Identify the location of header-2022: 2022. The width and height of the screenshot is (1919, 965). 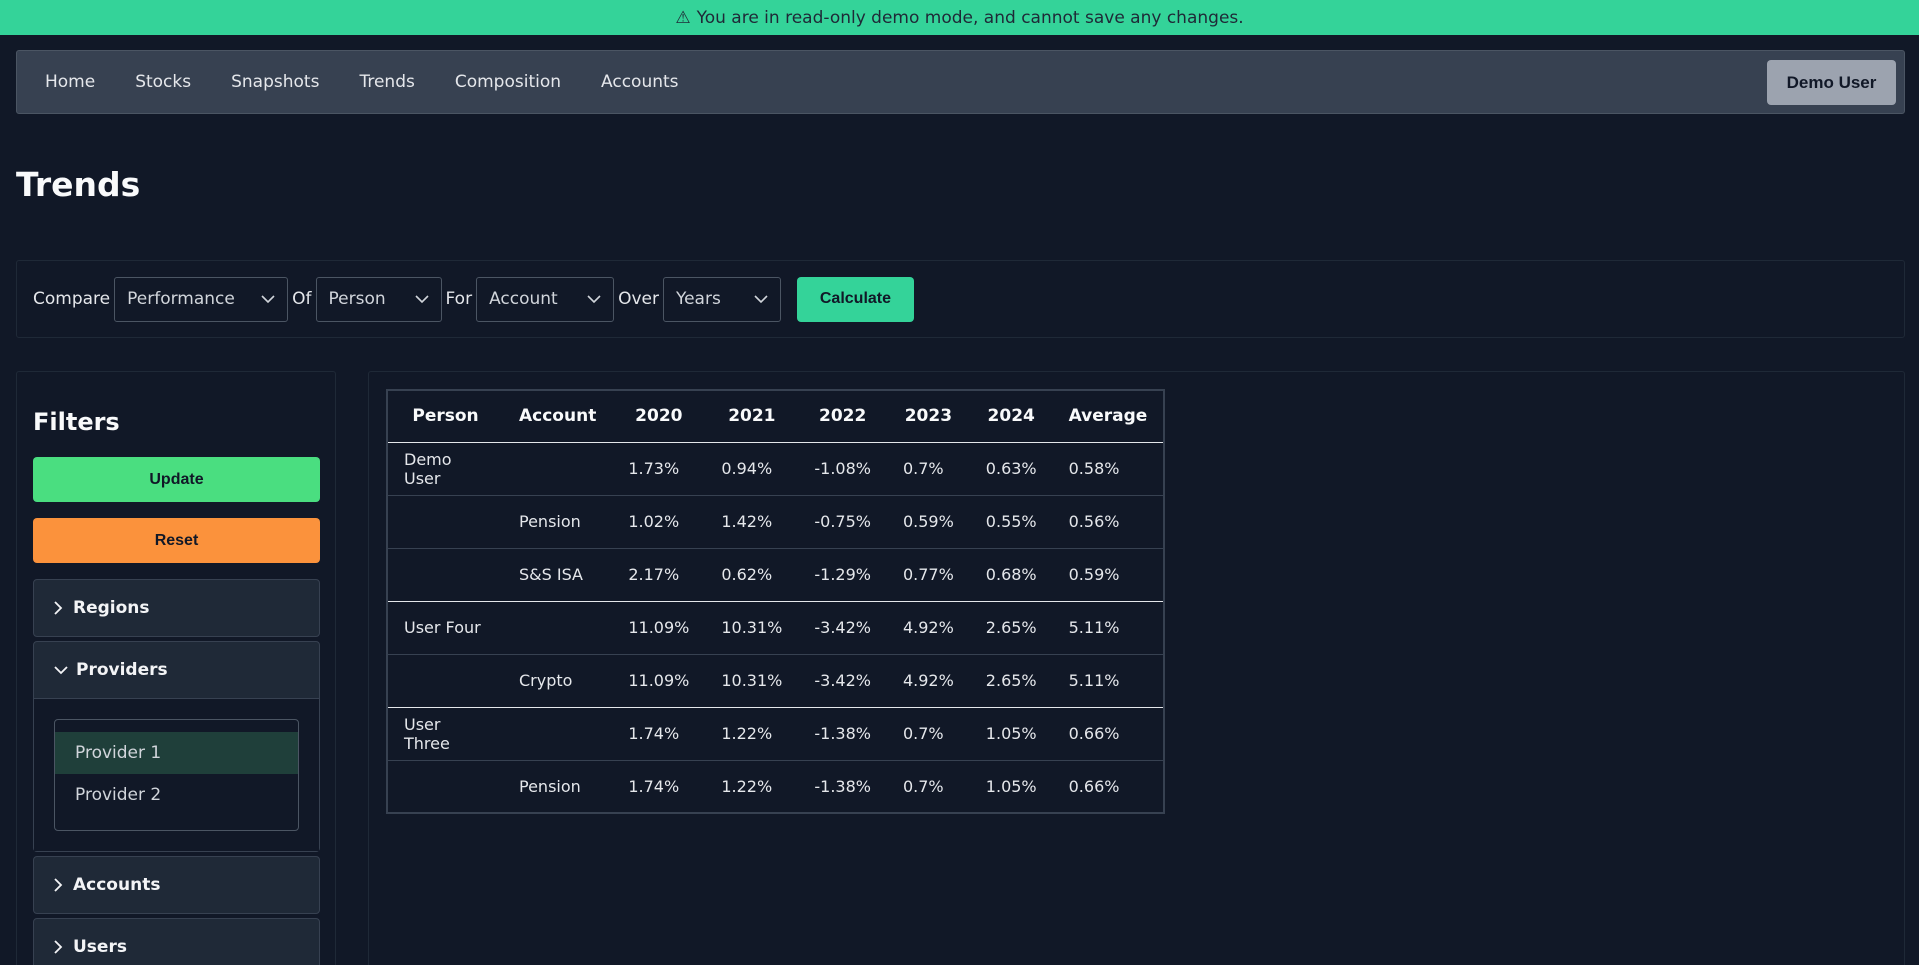
(842, 416).